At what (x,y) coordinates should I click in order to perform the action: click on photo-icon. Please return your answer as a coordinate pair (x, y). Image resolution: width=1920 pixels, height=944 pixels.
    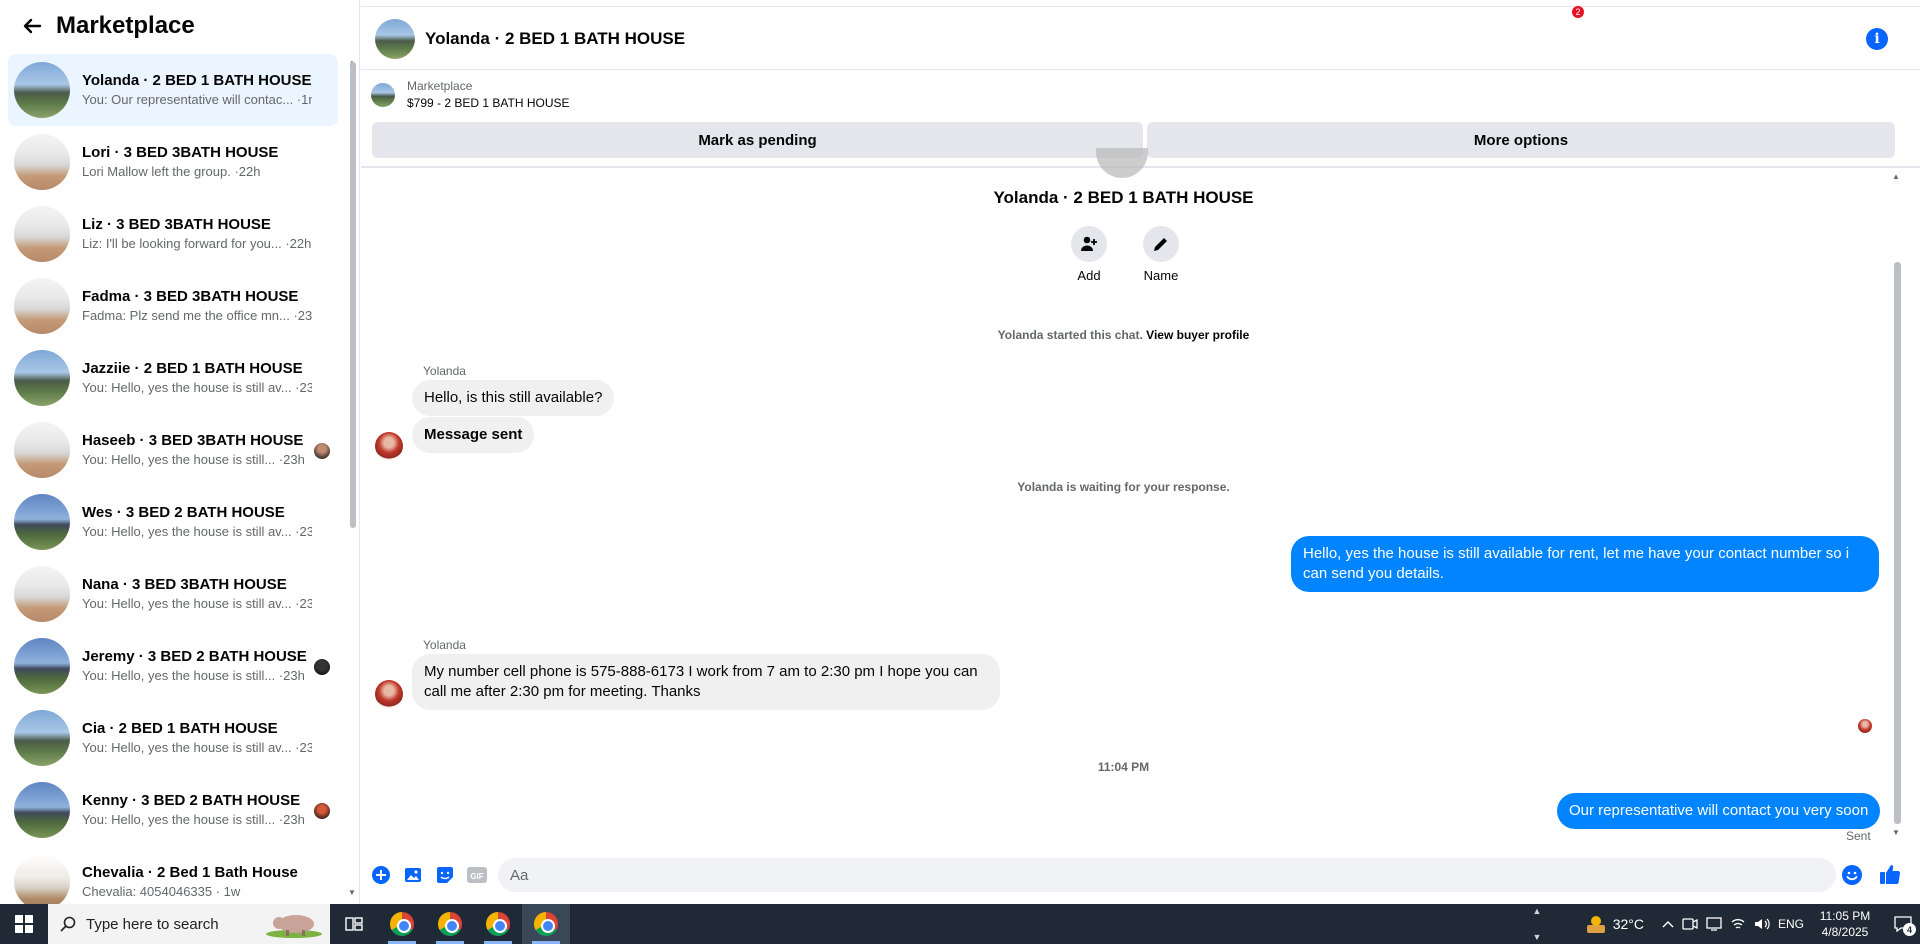
    Looking at the image, I should click on (413, 875).